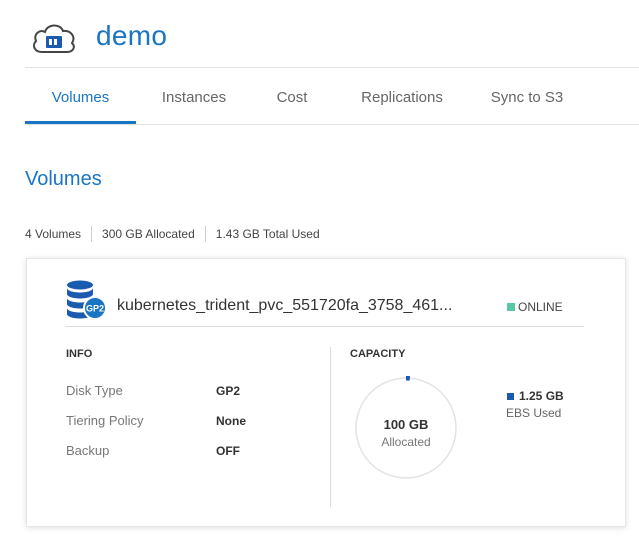 This screenshot has height=543, width=639. Describe the element at coordinates (194, 96) in the screenshot. I see `tab-instances: Instances` at that location.